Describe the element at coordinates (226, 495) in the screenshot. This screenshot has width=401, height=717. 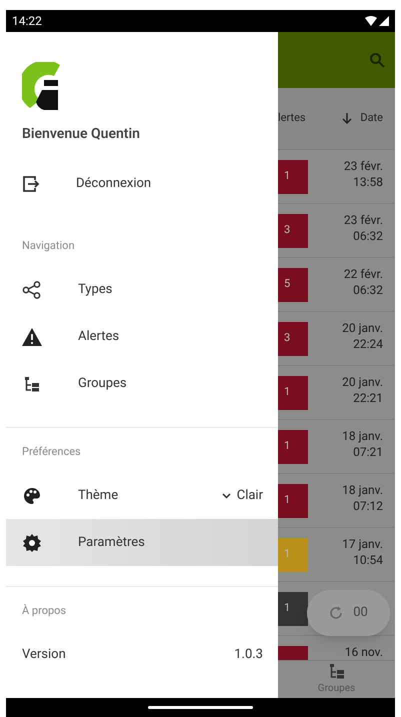
I see `chevron-down-icon` at that location.